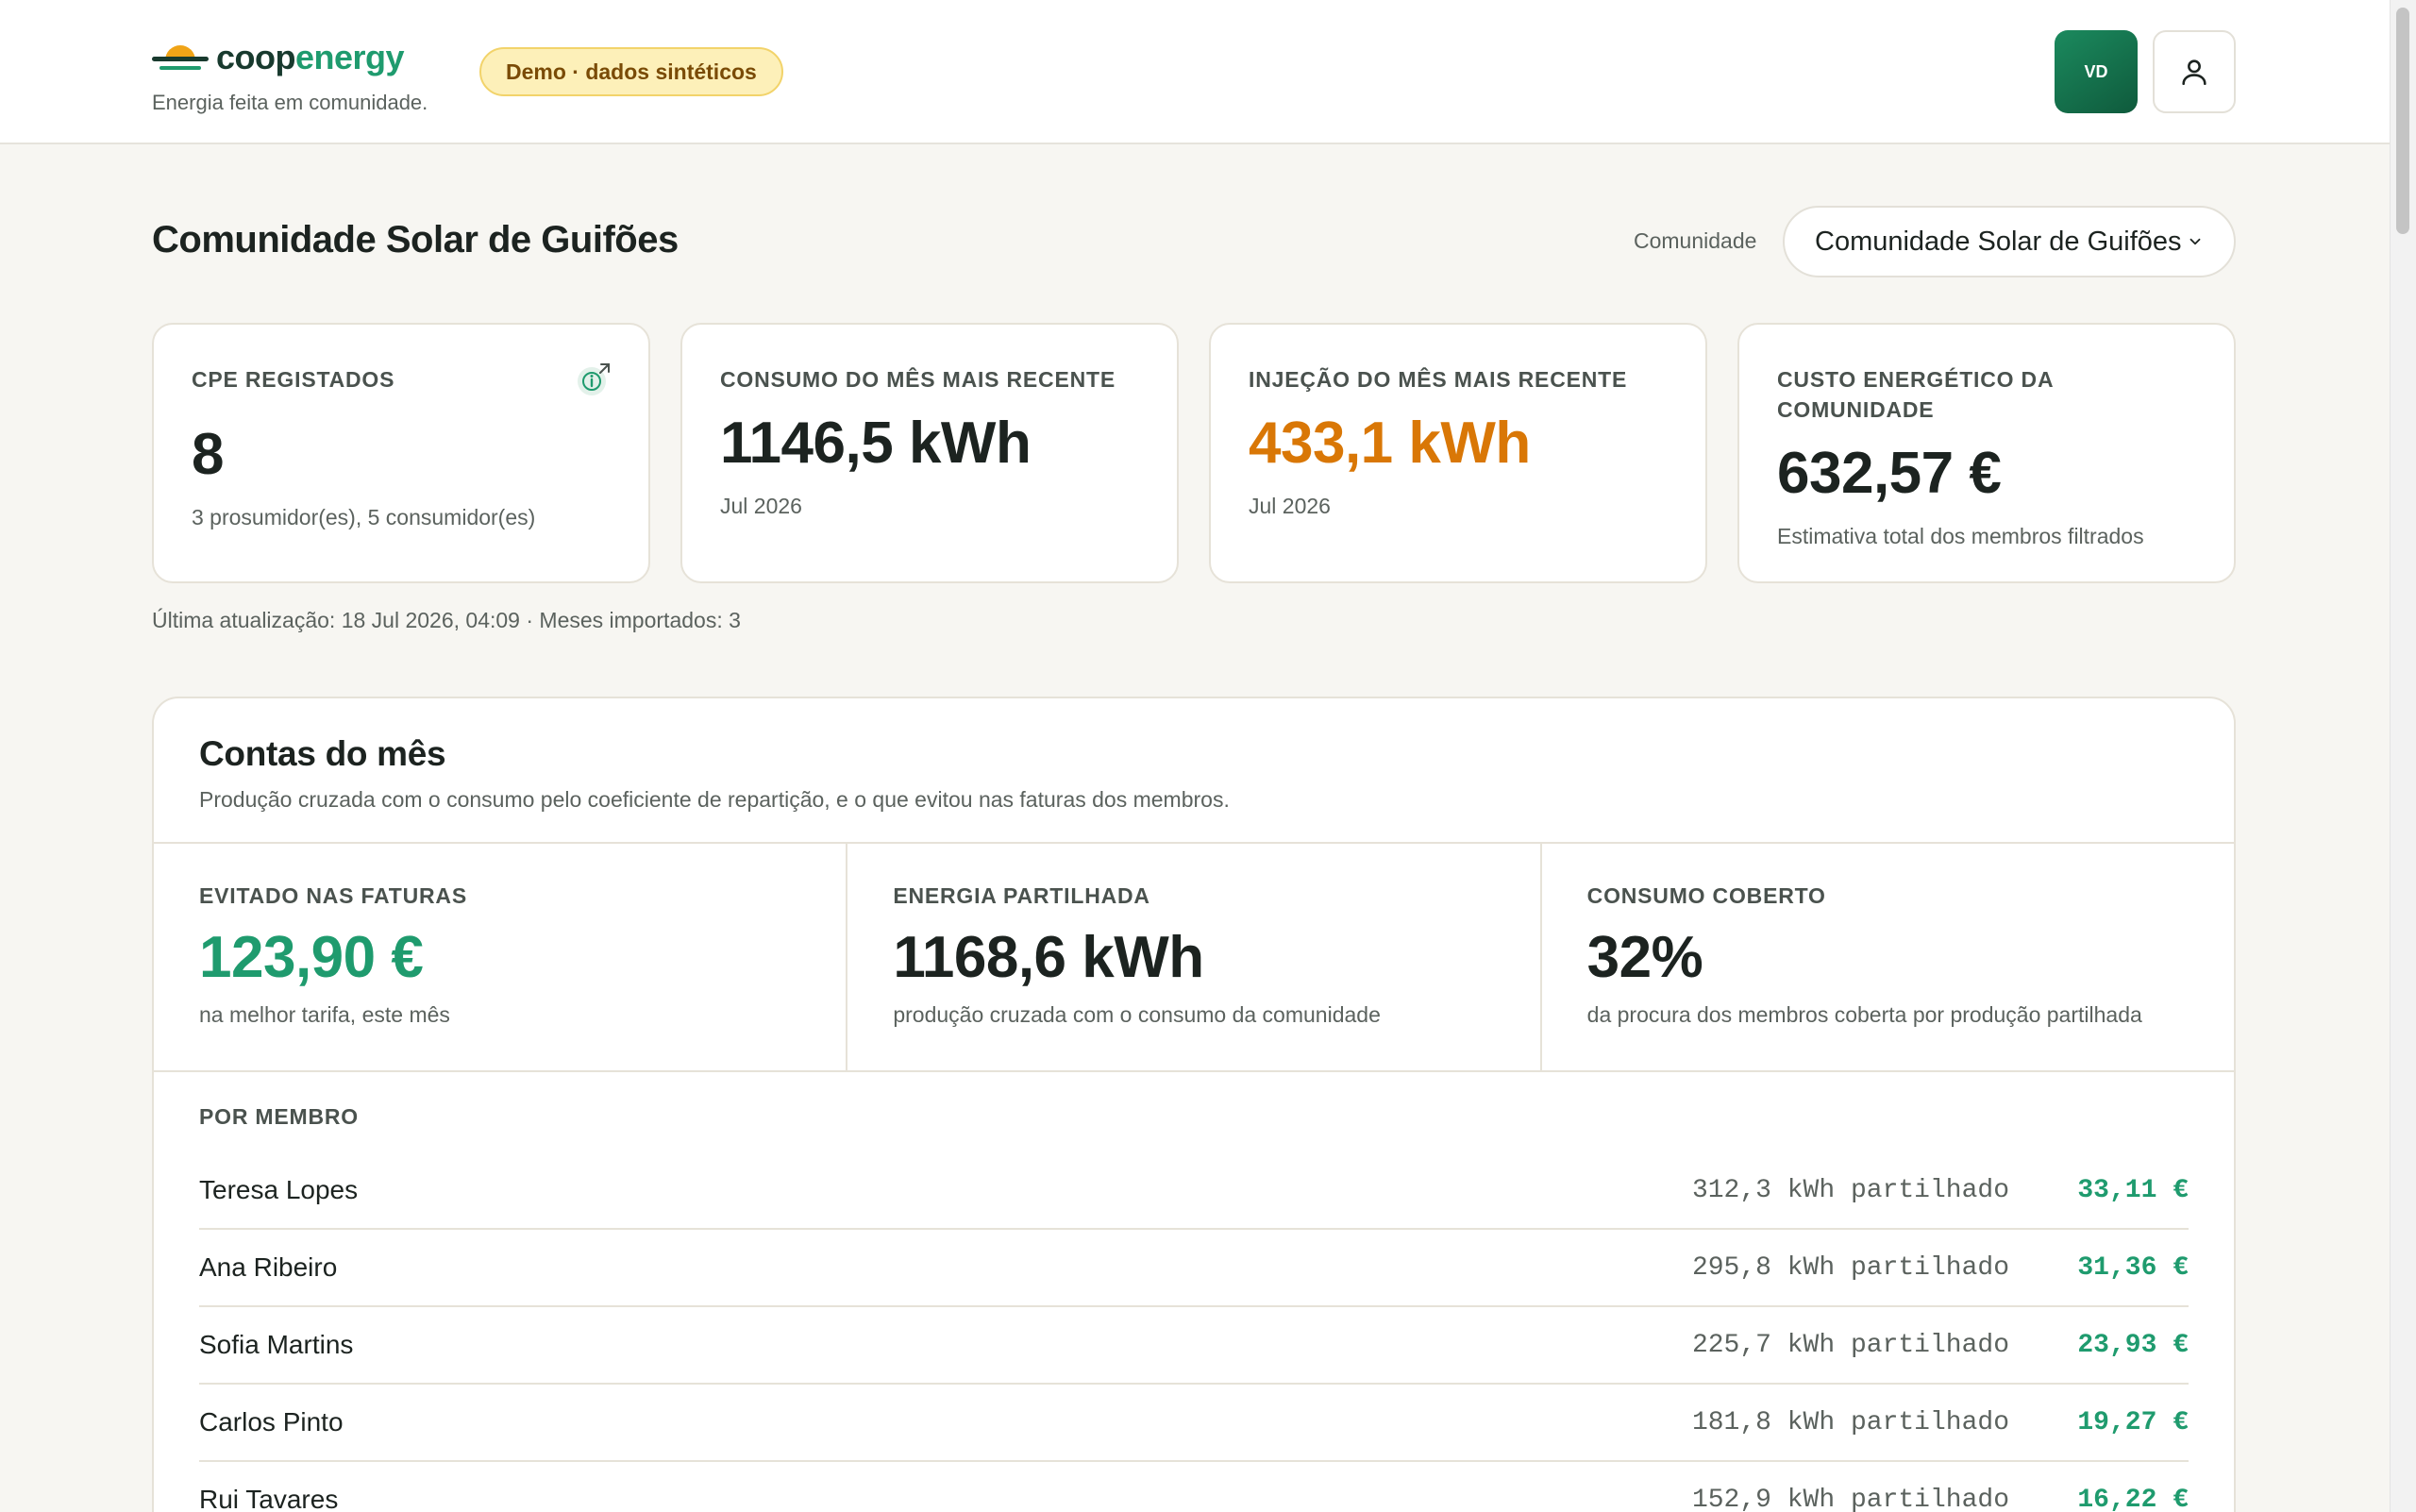  Describe the element at coordinates (2403, 756) in the screenshot. I see `scrollbar` at that location.